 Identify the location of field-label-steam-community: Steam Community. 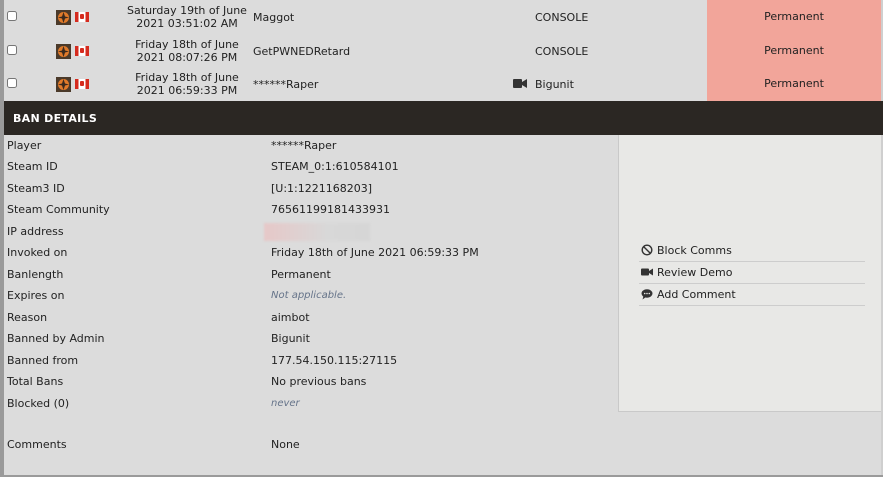
(58, 209).